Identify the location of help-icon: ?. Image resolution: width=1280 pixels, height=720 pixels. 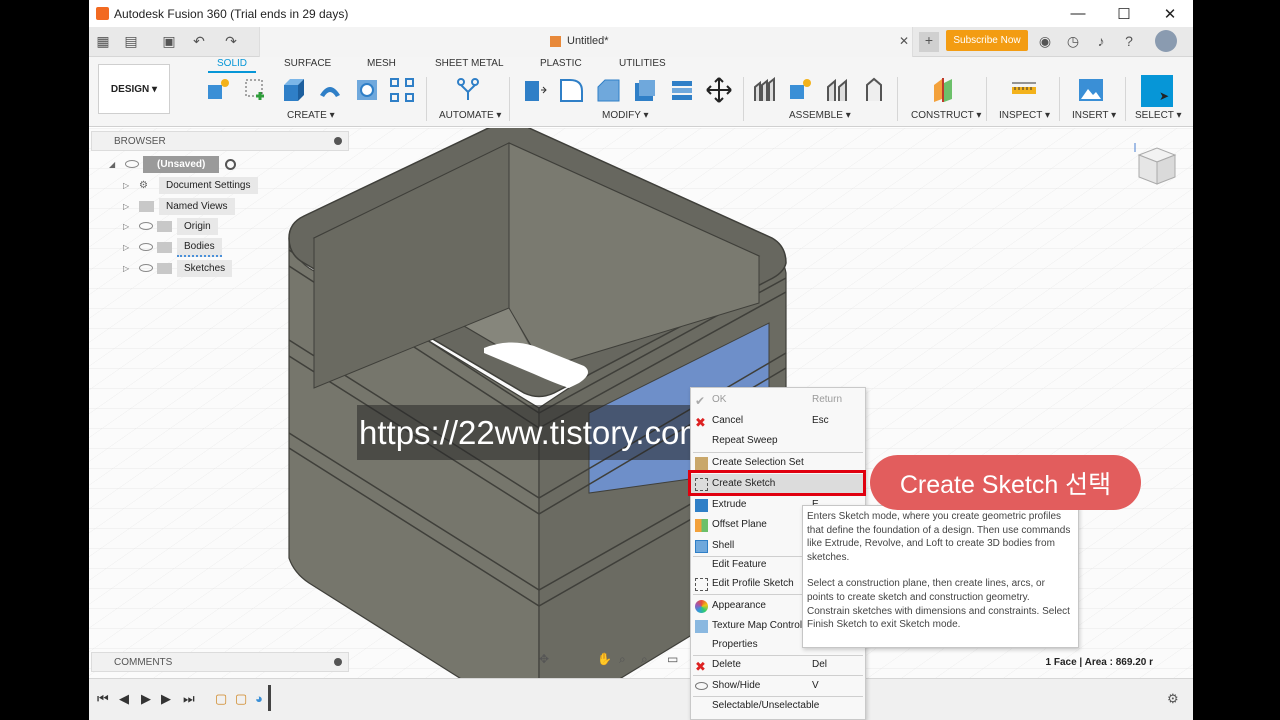
(1129, 41).